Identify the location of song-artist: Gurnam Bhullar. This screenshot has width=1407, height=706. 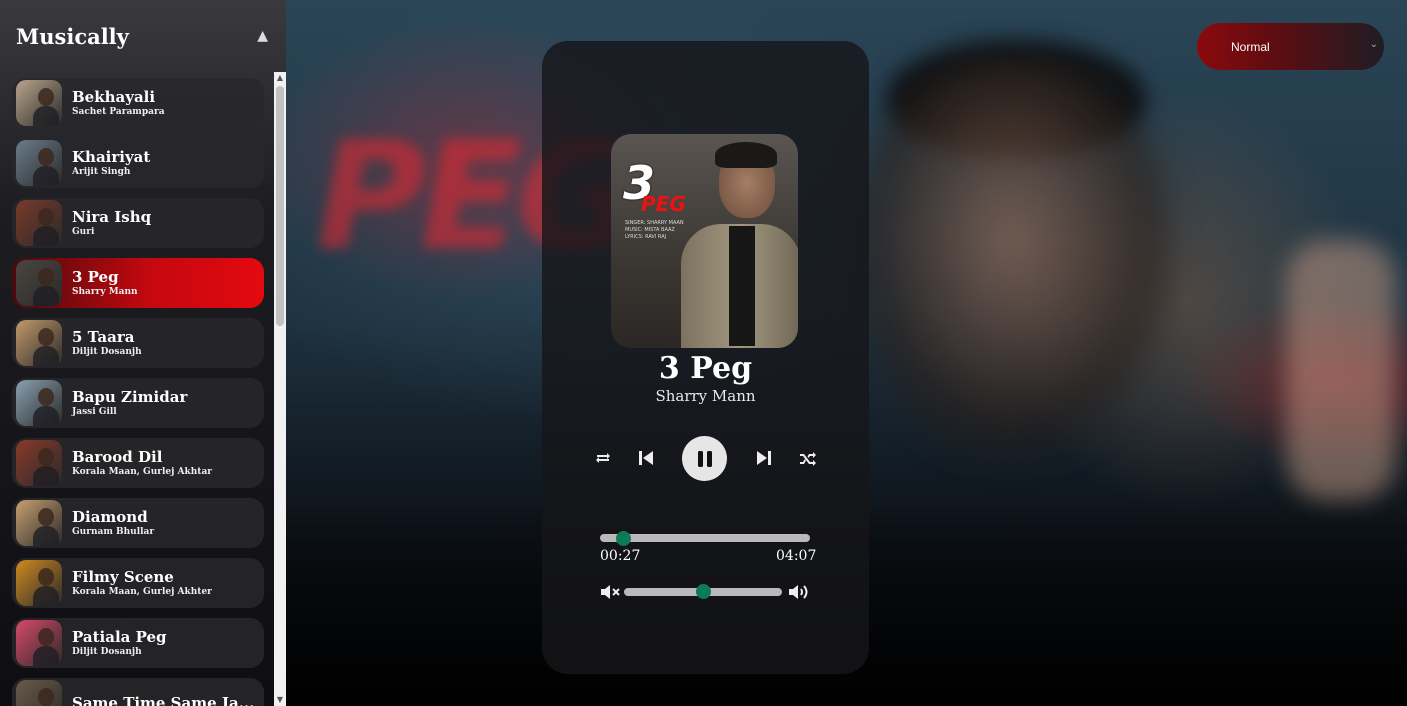
(113, 532).